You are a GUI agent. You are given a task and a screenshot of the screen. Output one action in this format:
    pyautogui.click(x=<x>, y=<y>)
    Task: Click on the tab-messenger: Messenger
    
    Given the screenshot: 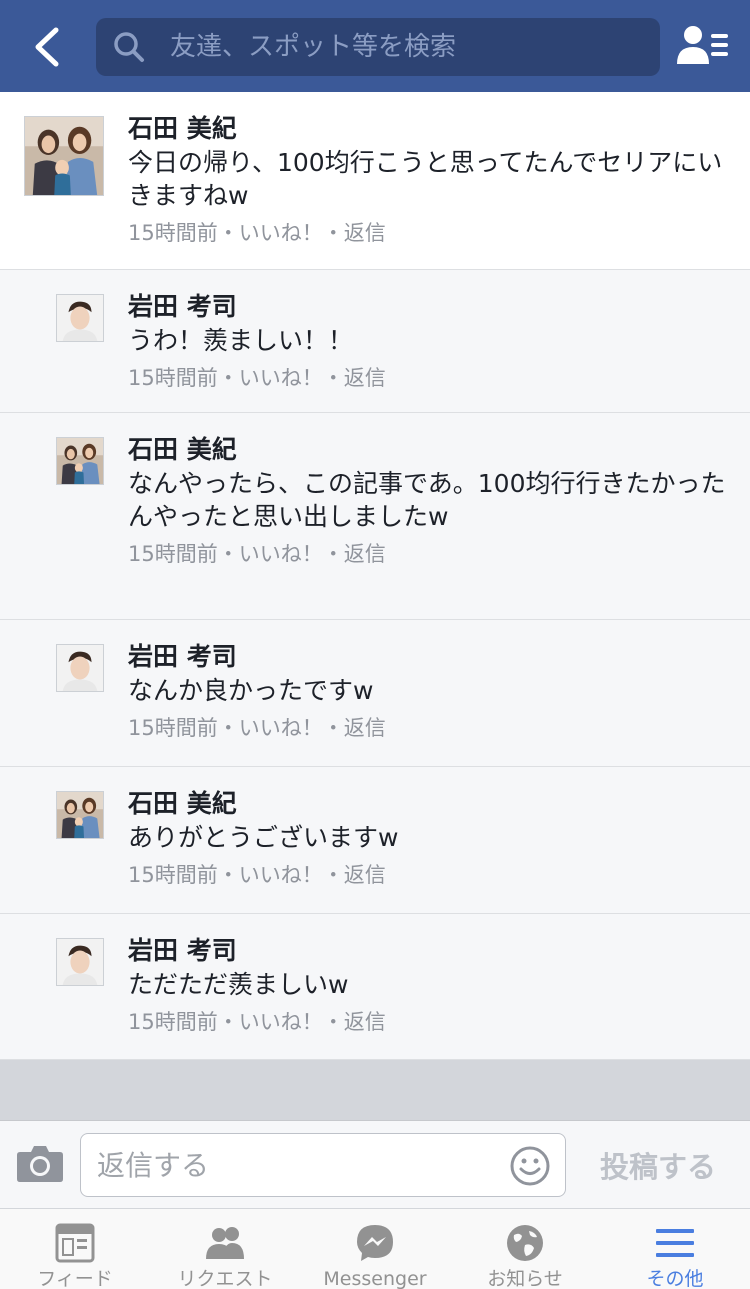 What is the action you would take?
    pyautogui.click(x=375, y=1249)
    